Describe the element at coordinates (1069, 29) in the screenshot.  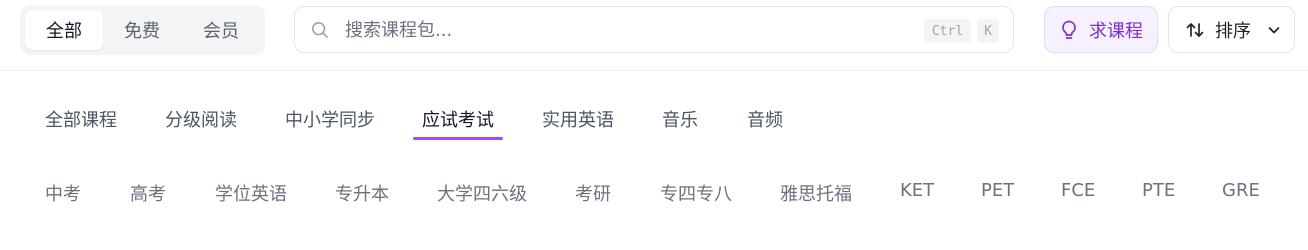
I see `lightbulb-icon` at that location.